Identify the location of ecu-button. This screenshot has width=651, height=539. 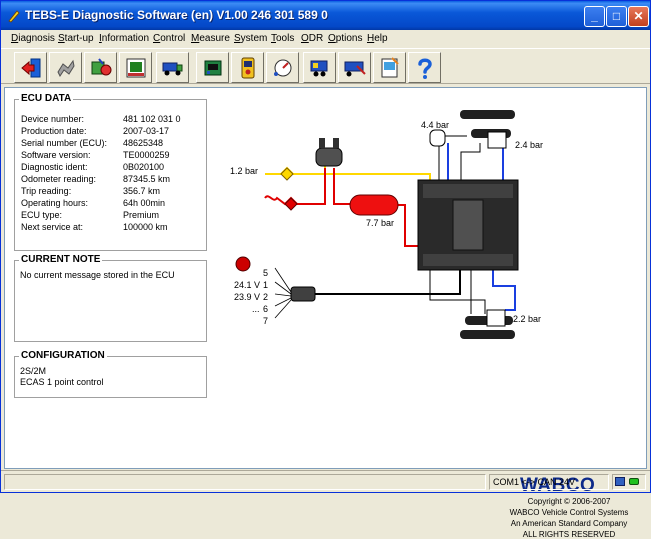
(212, 67).